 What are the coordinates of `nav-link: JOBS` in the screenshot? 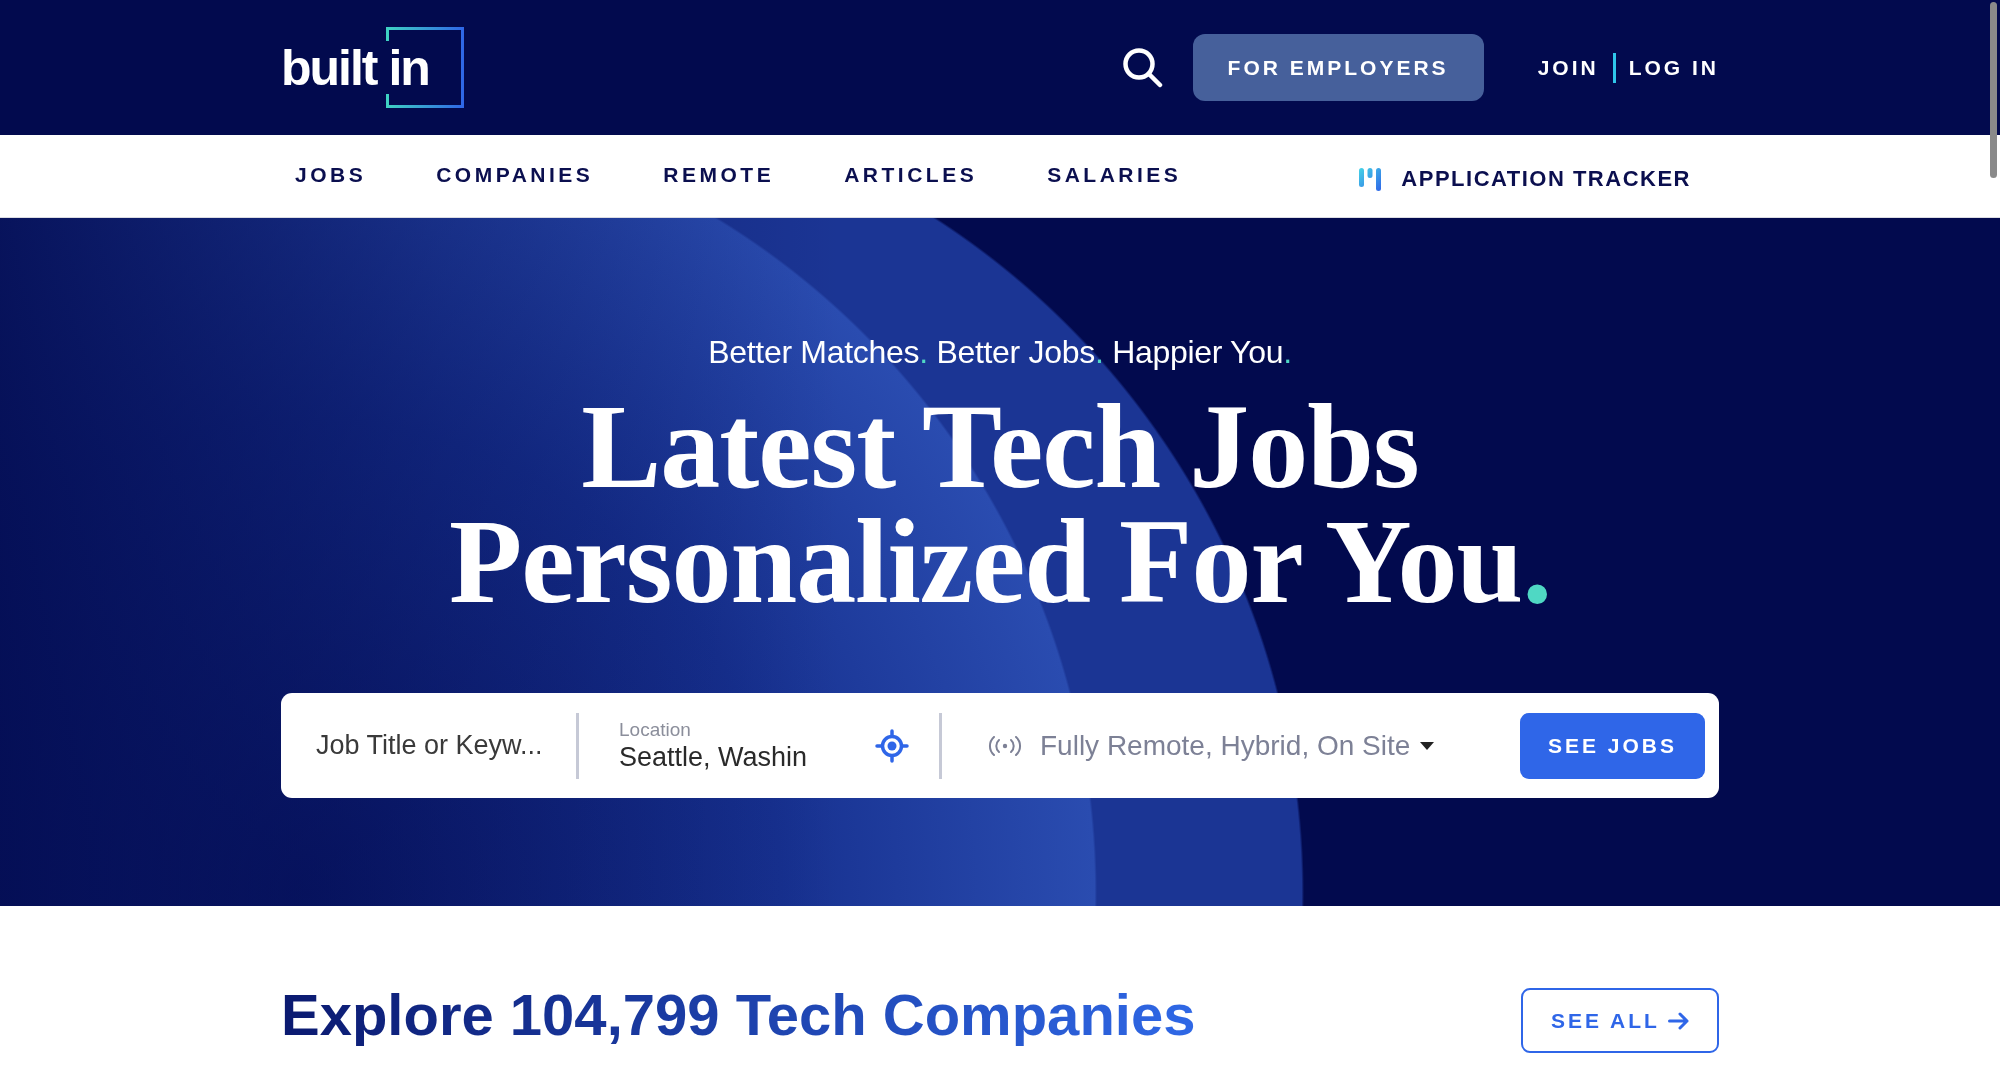 It's located at (331, 176).